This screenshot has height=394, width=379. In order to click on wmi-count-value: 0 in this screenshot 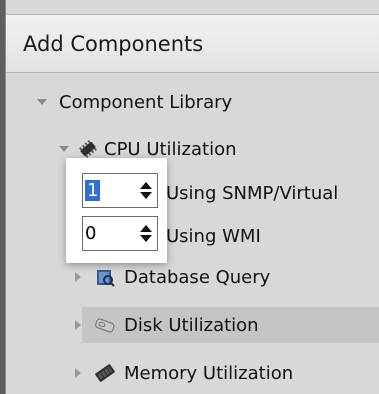, I will do `click(109, 233)`.